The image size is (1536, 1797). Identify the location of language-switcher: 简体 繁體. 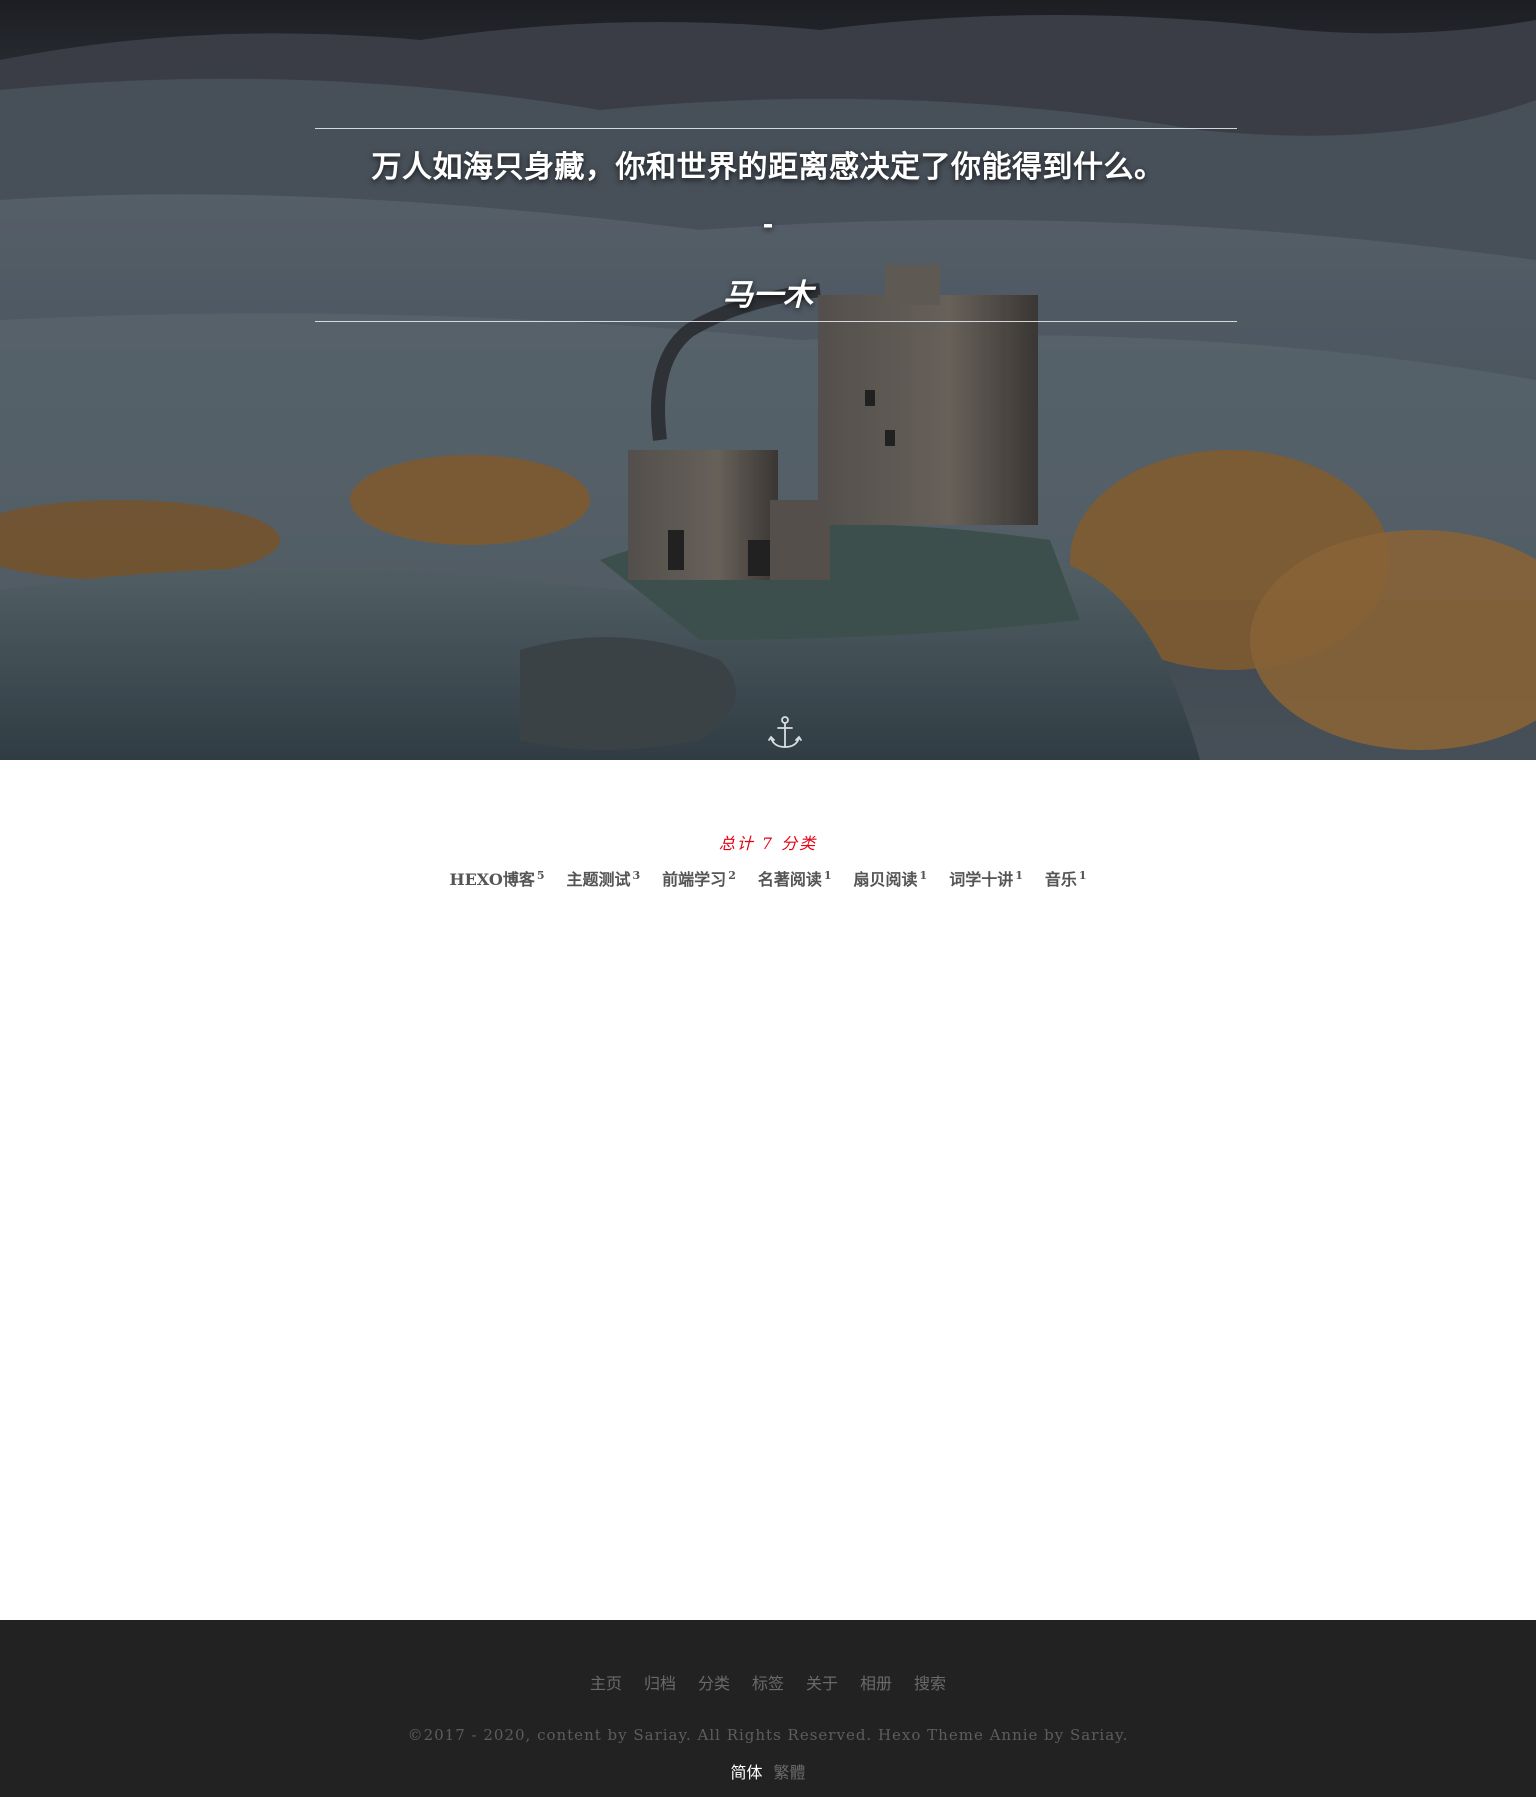
(768, 1771).